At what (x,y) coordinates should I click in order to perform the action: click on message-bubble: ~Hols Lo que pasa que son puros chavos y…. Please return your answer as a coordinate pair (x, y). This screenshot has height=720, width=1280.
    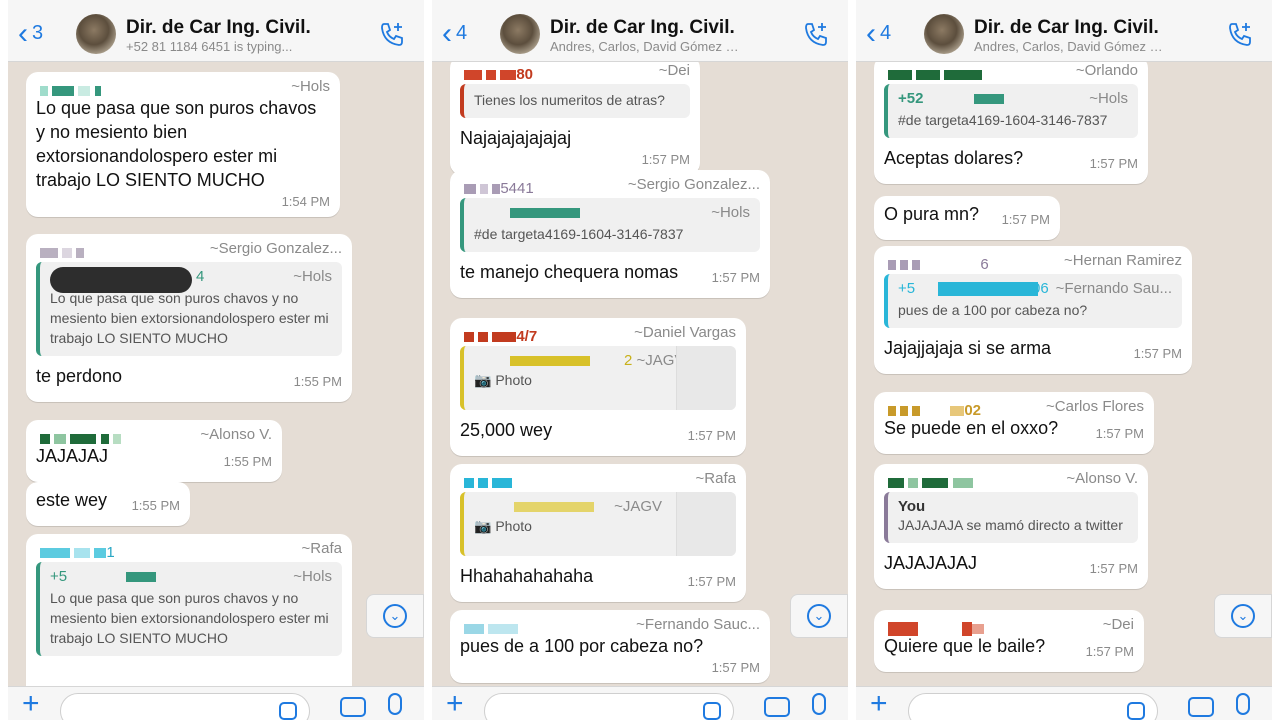
    Looking at the image, I should click on (183, 144).